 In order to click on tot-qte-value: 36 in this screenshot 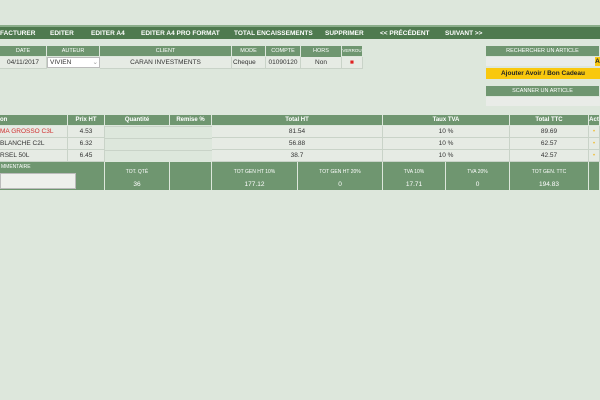, I will do `click(137, 184)`.